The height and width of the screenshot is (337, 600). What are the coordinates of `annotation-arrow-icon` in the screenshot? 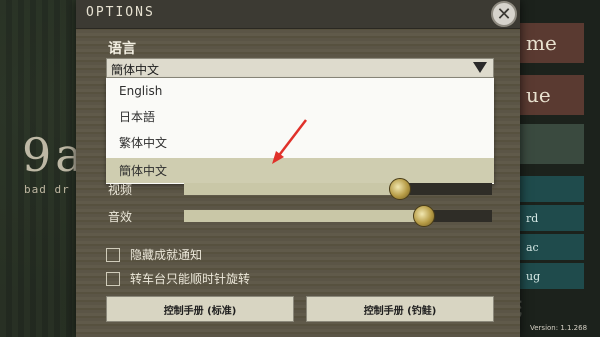 It's located at (289, 141).